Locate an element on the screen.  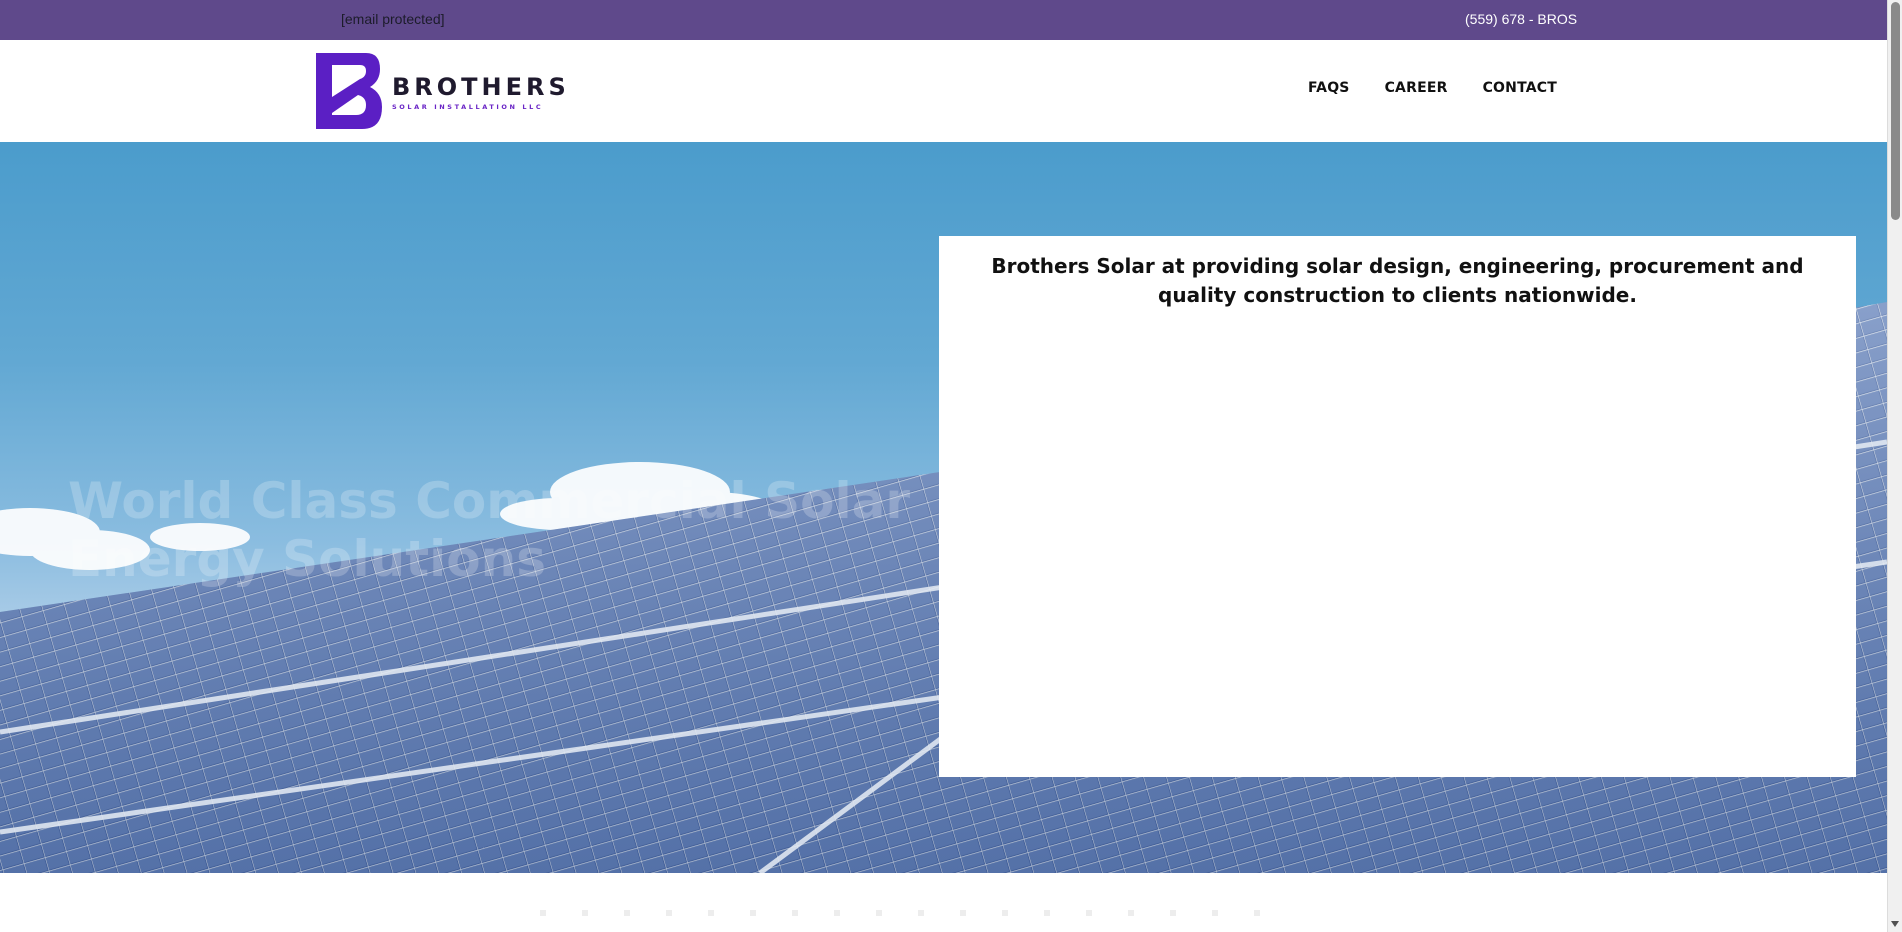
nav-contact: CONTACT is located at coordinates (1520, 88).